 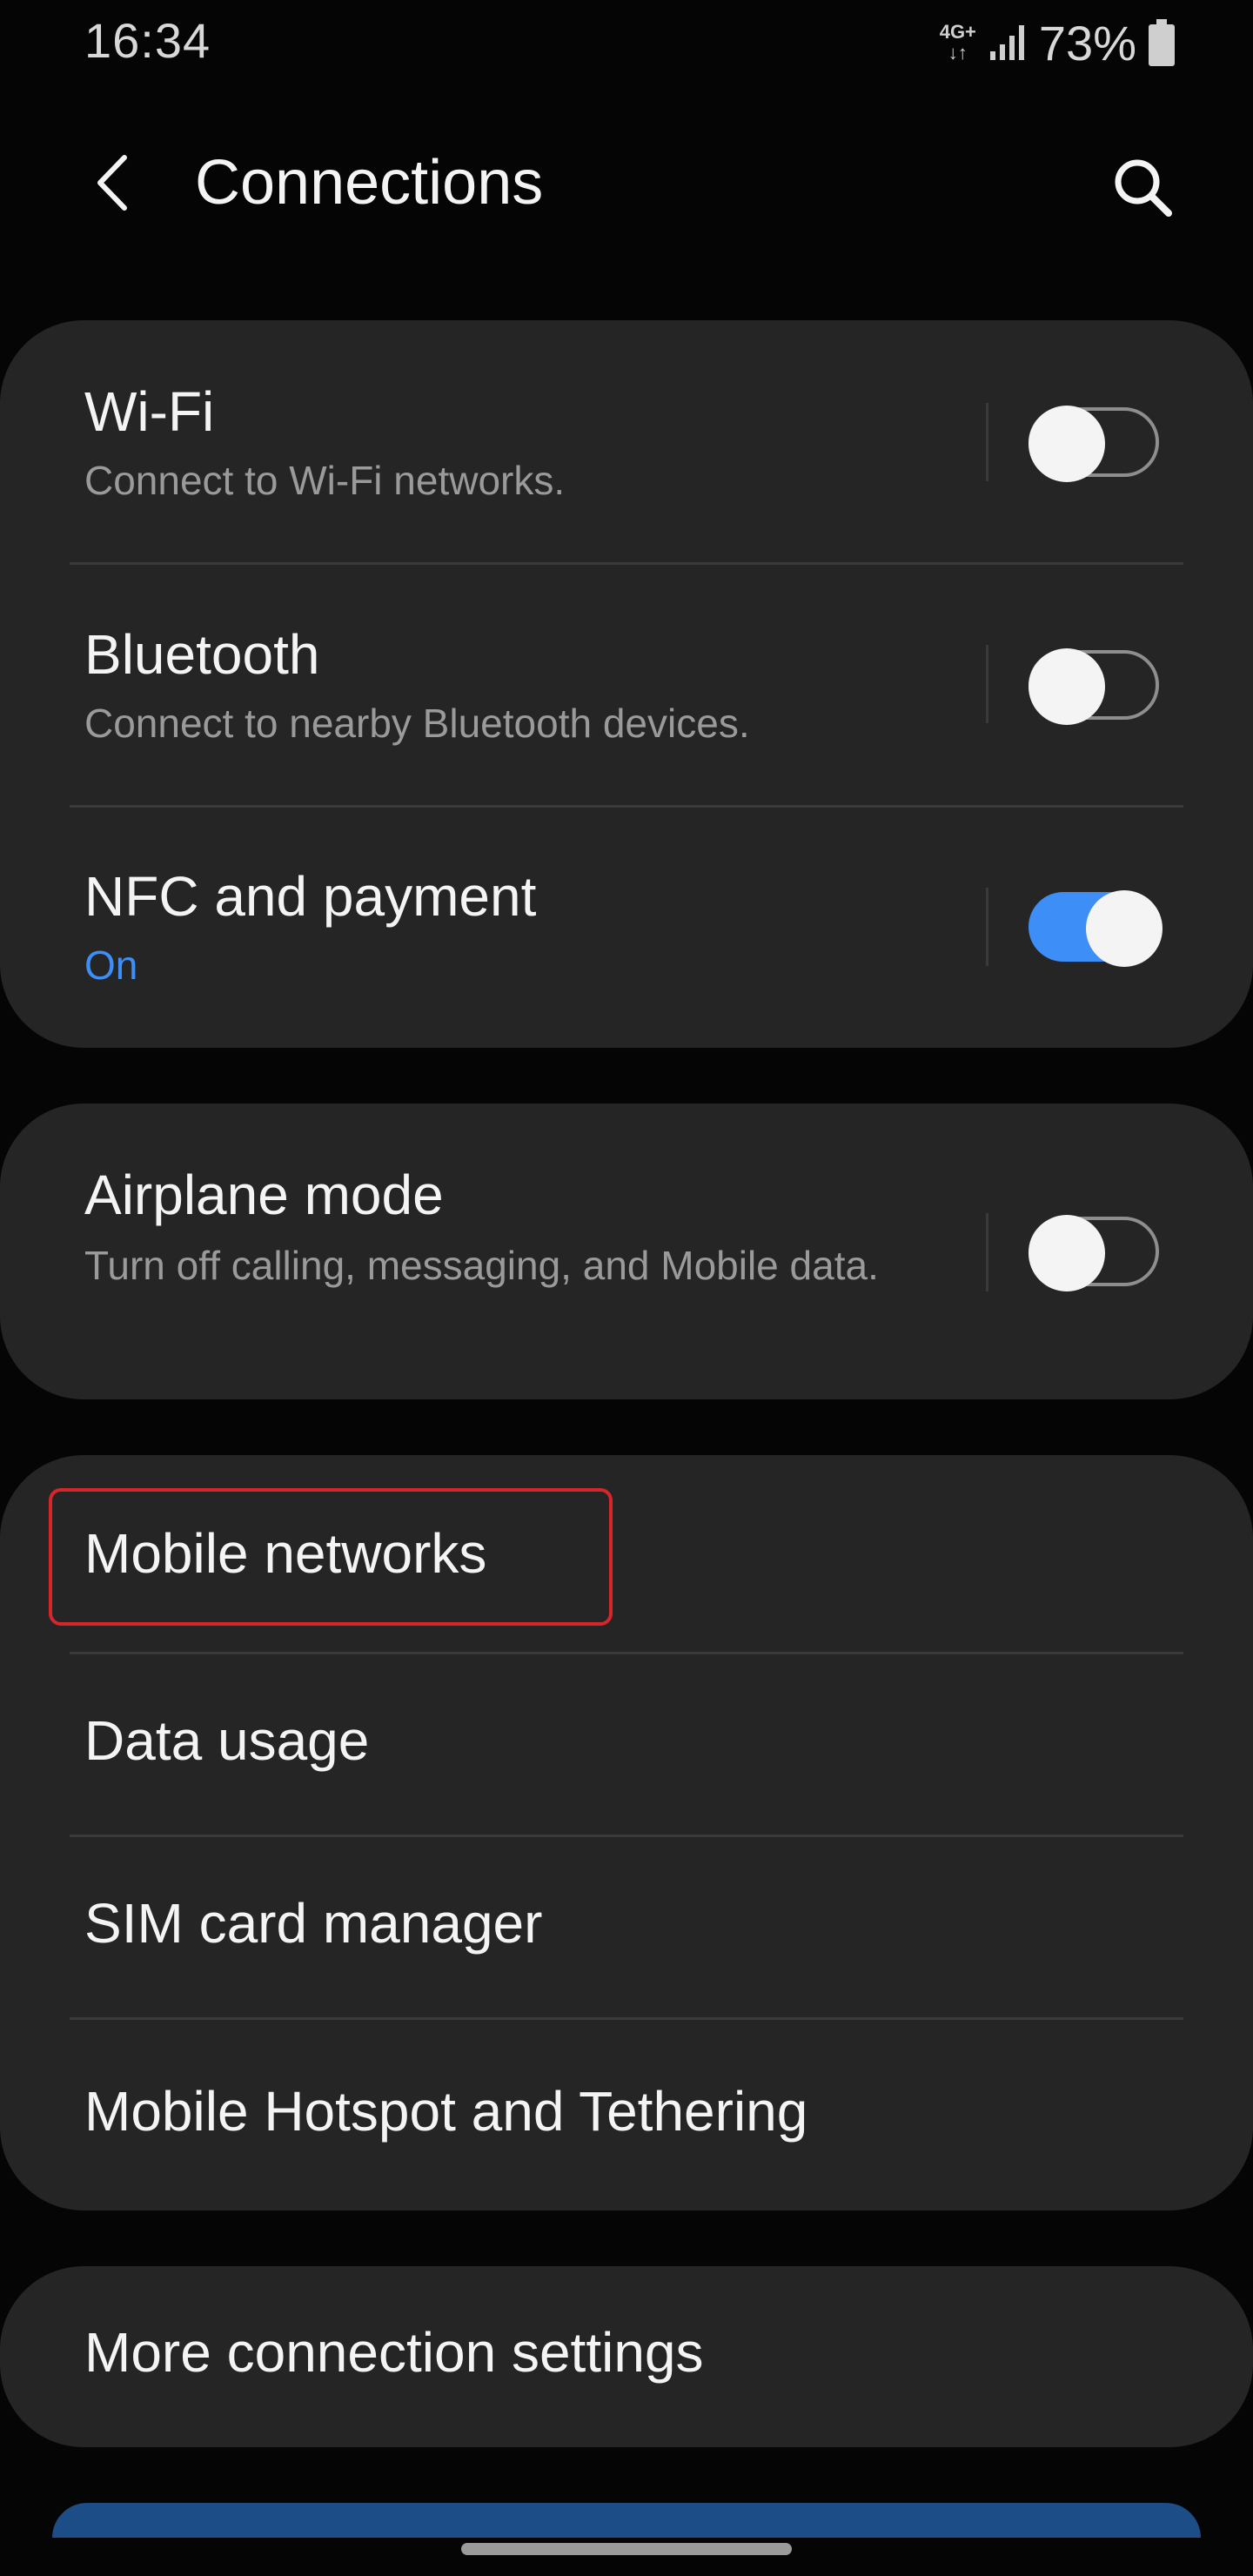 What do you see at coordinates (626, 1927) in the screenshot?
I see `sim-card-manager-row: SIM card manager` at bounding box center [626, 1927].